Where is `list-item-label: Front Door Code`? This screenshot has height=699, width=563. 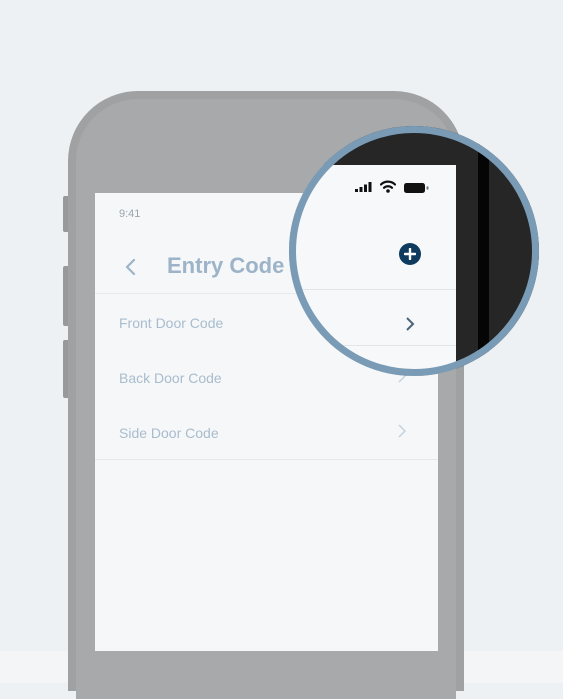 list-item-label: Front Door Code is located at coordinates (171, 323).